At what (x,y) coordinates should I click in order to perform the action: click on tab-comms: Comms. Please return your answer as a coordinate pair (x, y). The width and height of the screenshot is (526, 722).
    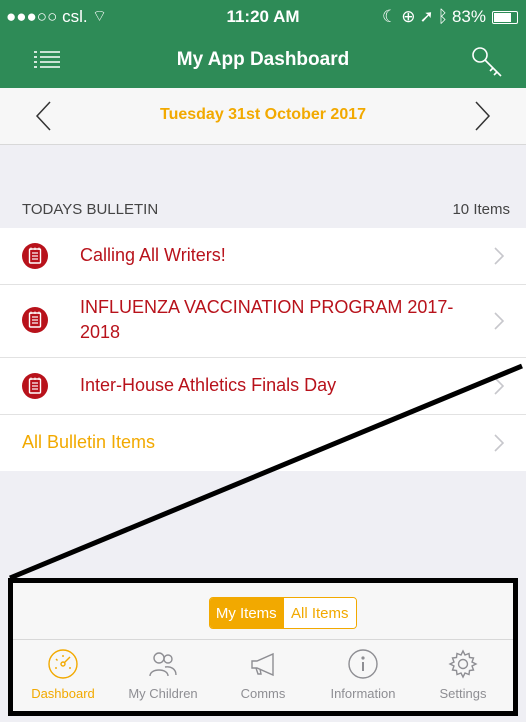
    Looking at the image, I should click on (263, 676).